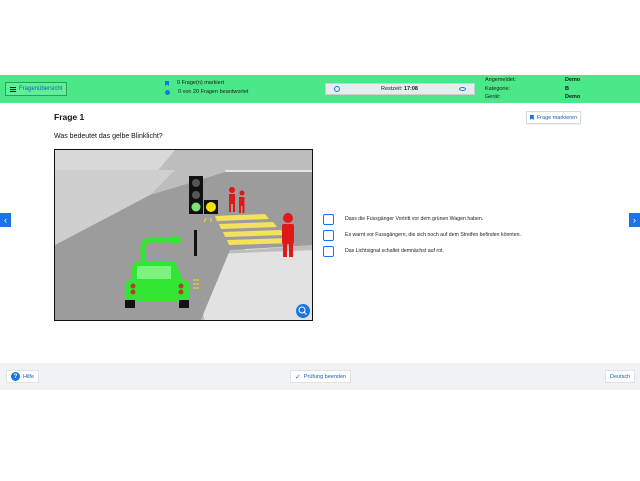  I want to click on question-title: Frage 1, so click(69, 117).